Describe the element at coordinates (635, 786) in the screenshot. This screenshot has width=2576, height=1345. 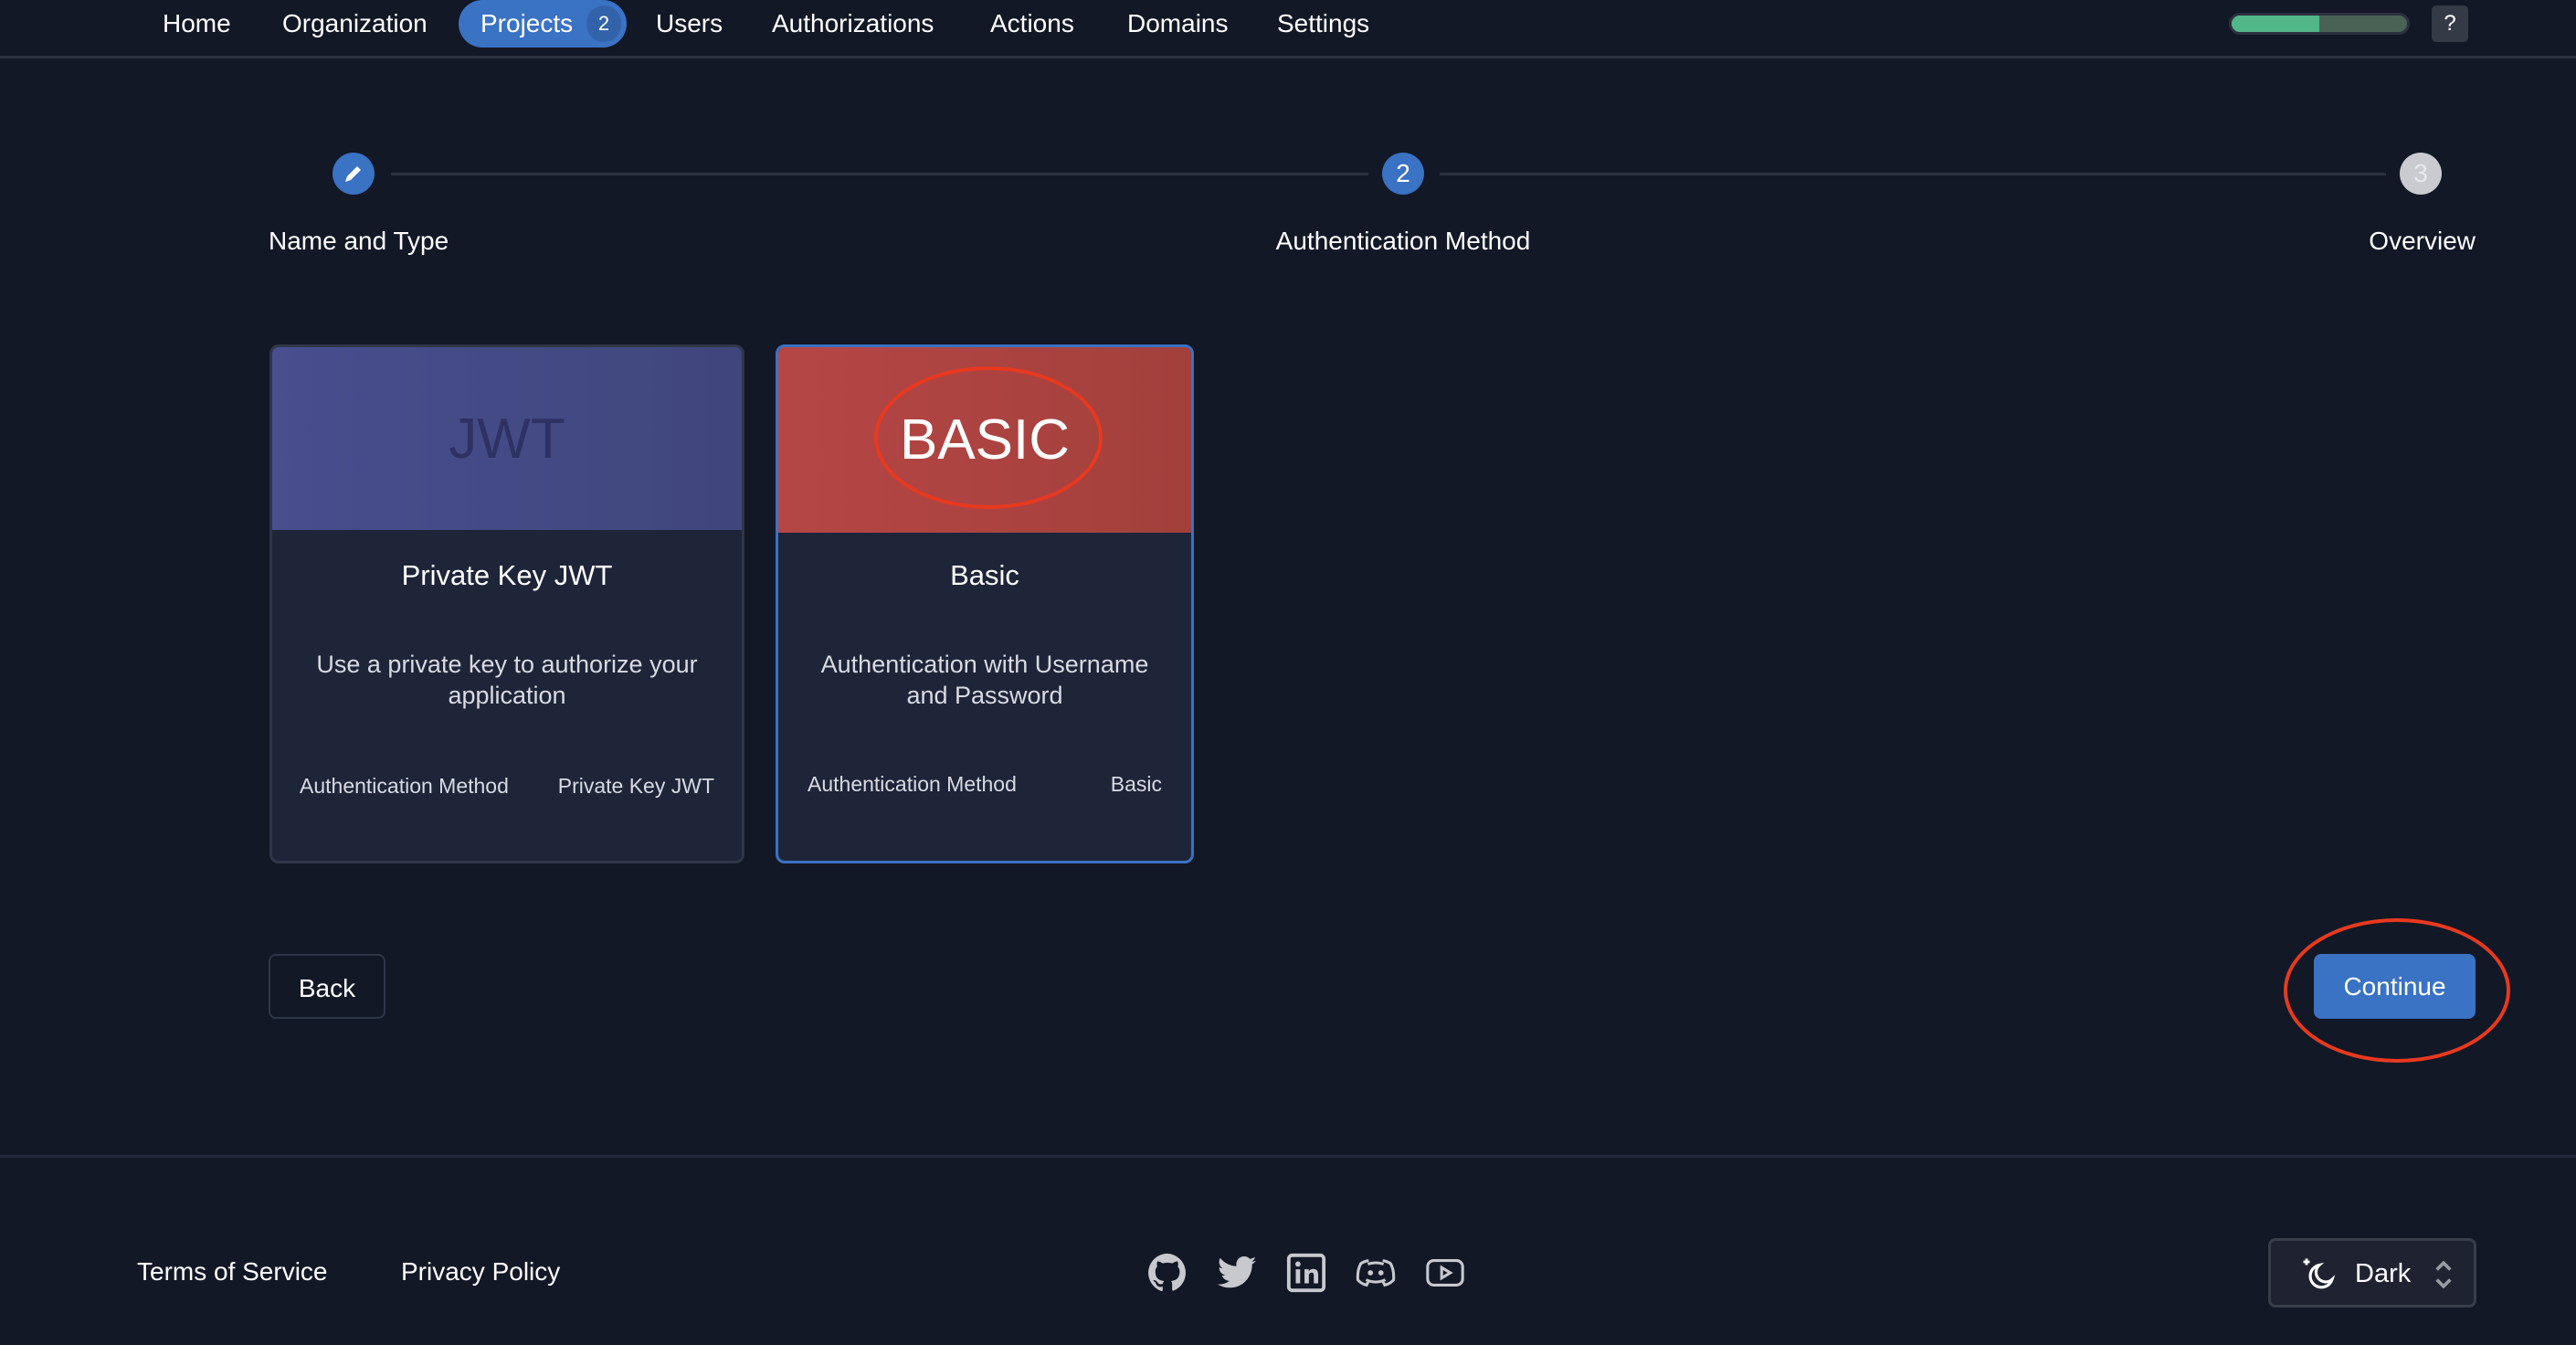
I see `card-meta-value: Private Key JWT` at that location.